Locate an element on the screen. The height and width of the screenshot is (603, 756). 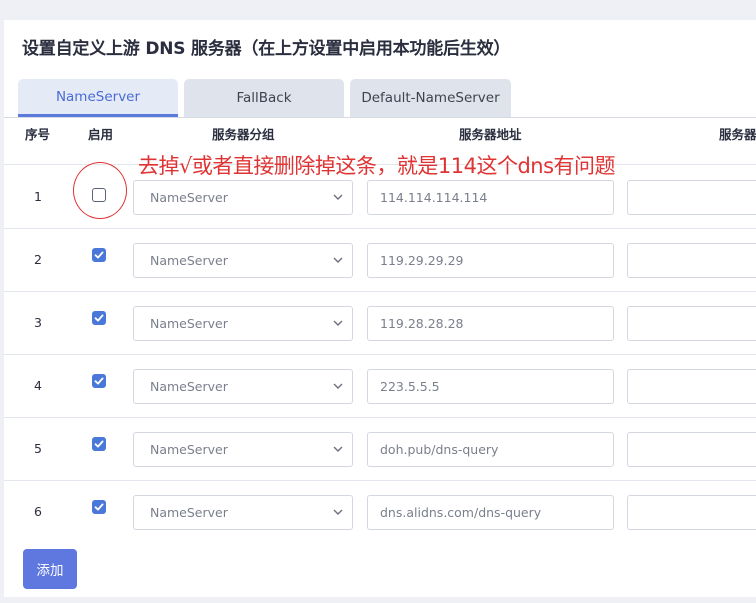
bottom-strip is located at coordinates (378, 600).